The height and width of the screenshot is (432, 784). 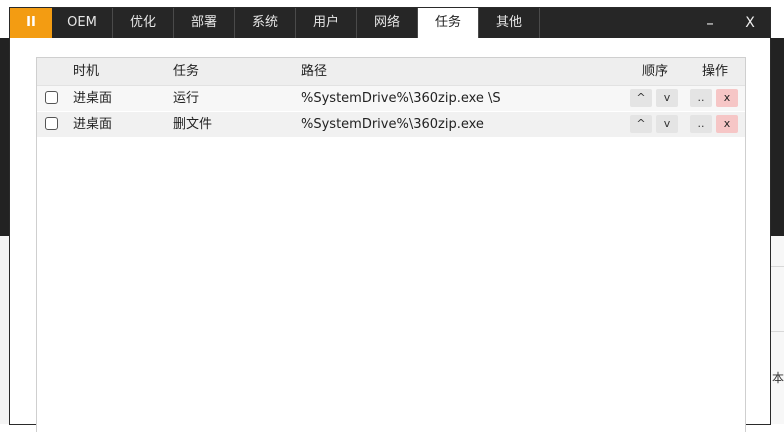 I want to click on background-window-right-light: 本, so click(x=777, y=330).